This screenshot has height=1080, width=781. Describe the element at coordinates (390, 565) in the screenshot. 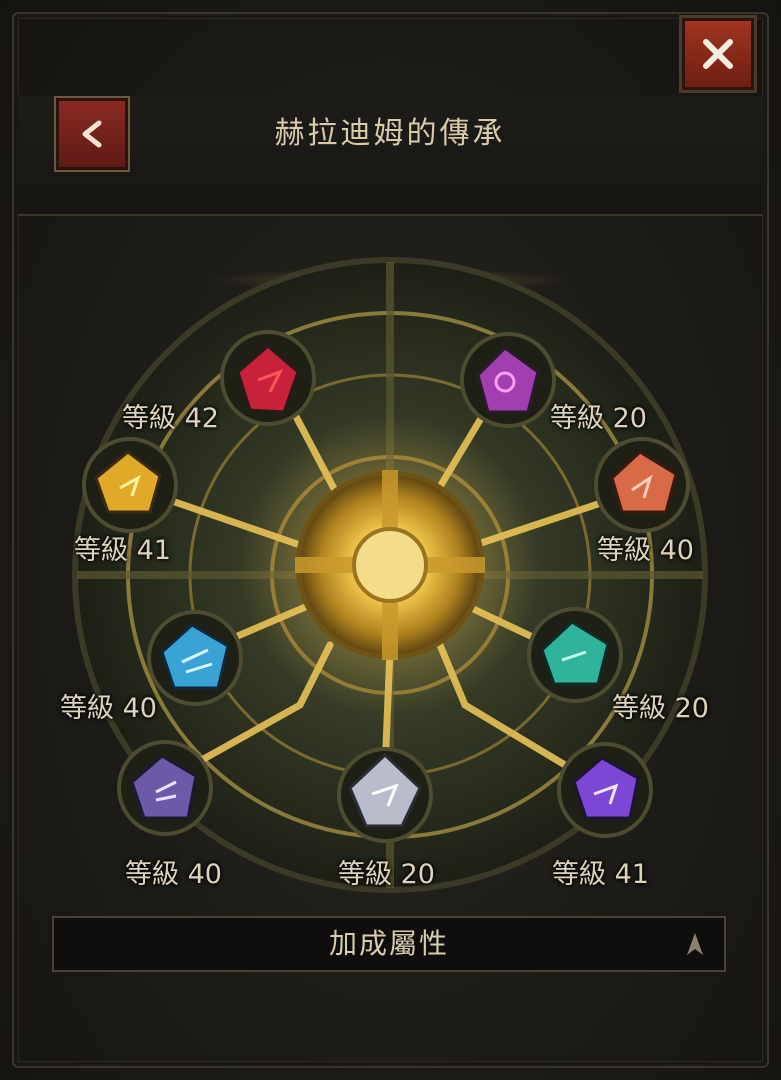

I see `core-center` at that location.